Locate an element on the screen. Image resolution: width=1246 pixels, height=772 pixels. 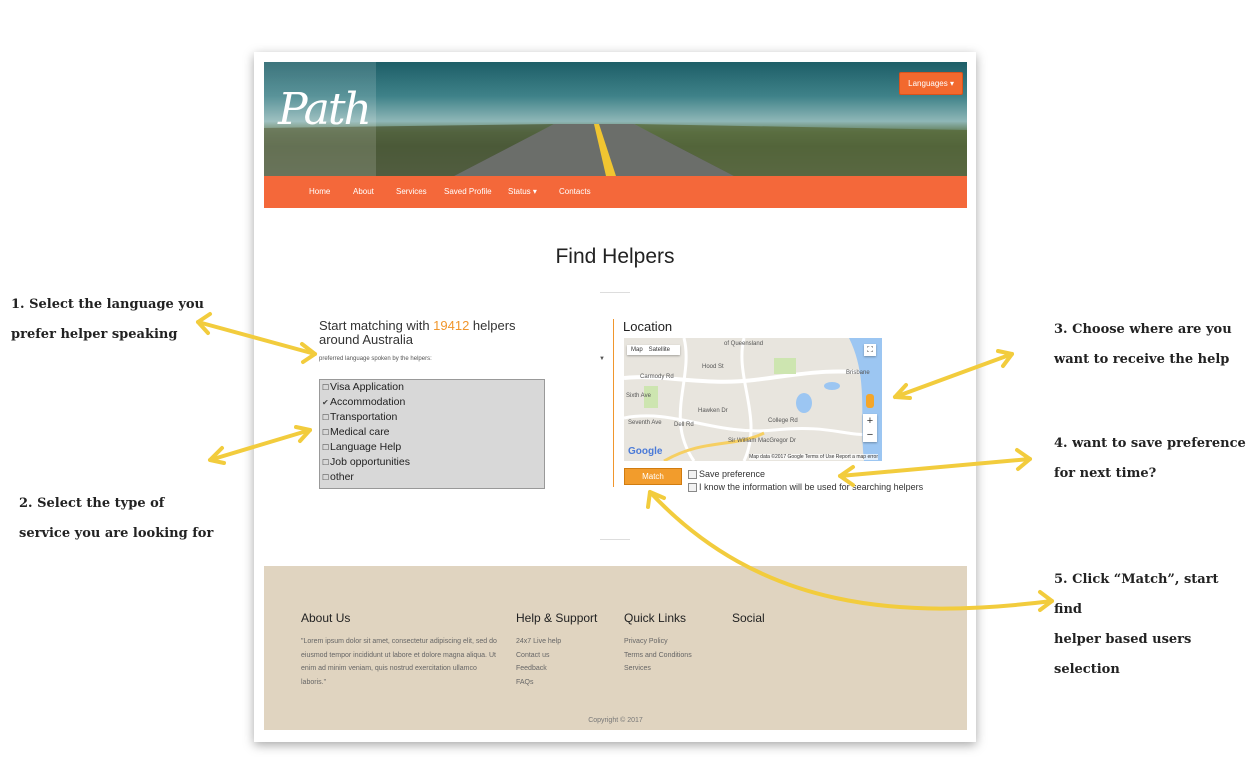
arrow-match is located at coordinates (851, 550).